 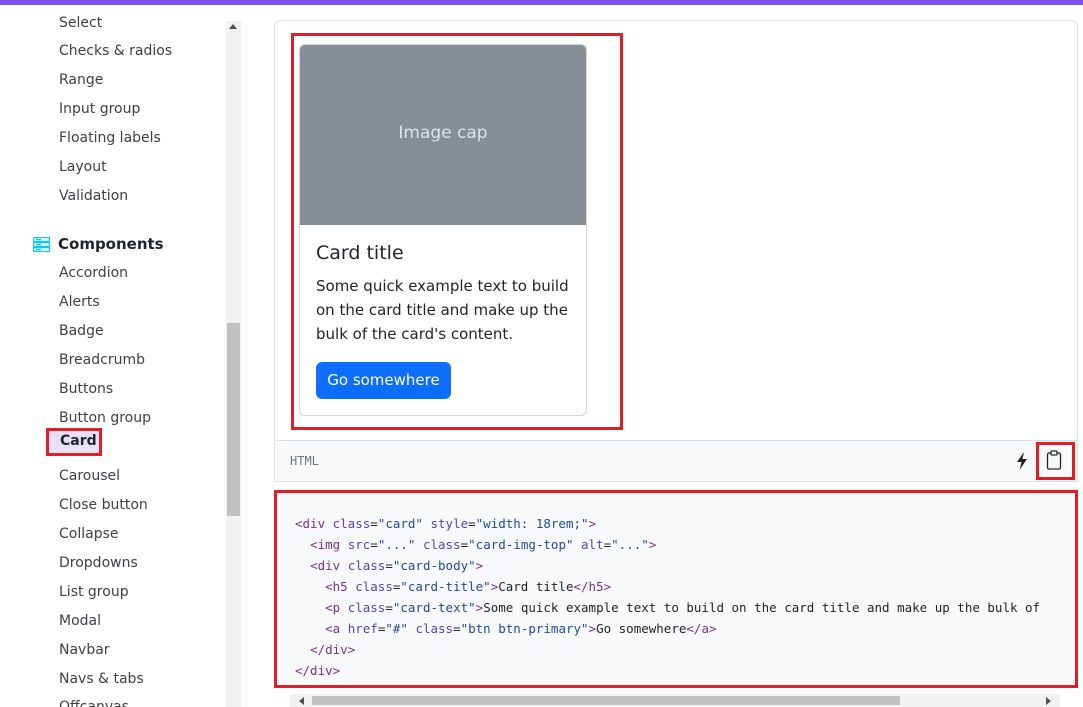 I want to click on sidebar-item-select: Select, so click(x=80, y=23).